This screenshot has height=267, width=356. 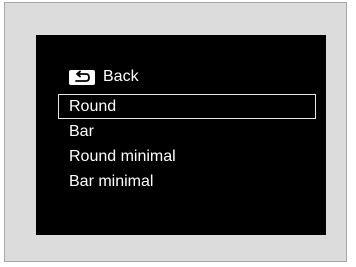 I want to click on back-label: Back, so click(x=121, y=76).